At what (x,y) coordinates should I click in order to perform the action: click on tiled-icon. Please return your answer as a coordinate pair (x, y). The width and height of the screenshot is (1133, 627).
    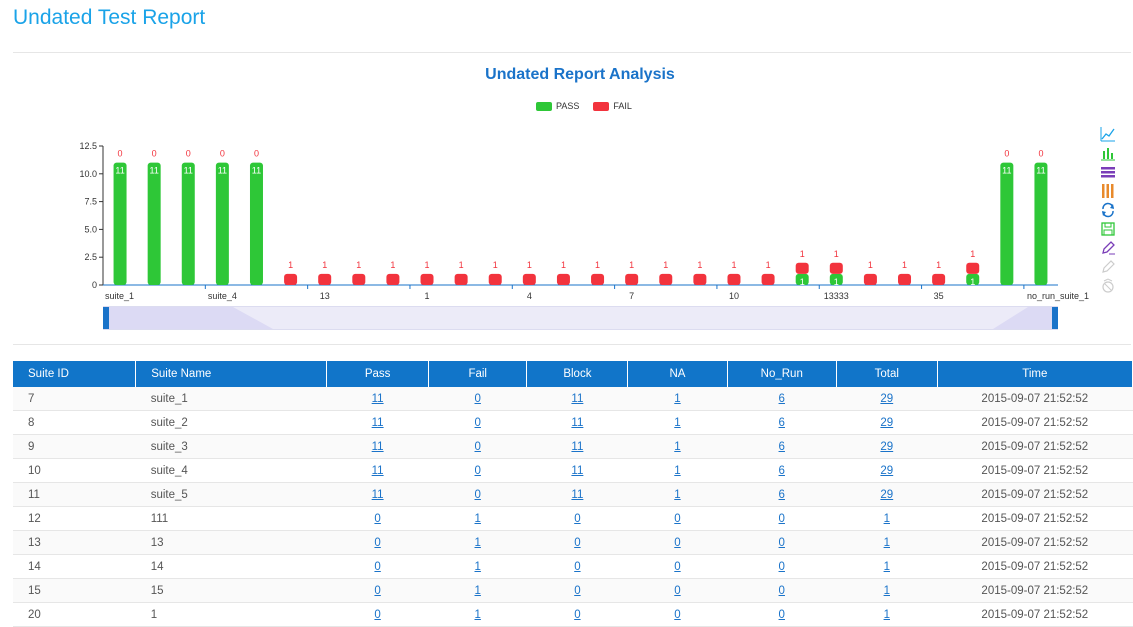
    Looking at the image, I should click on (1108, 191).